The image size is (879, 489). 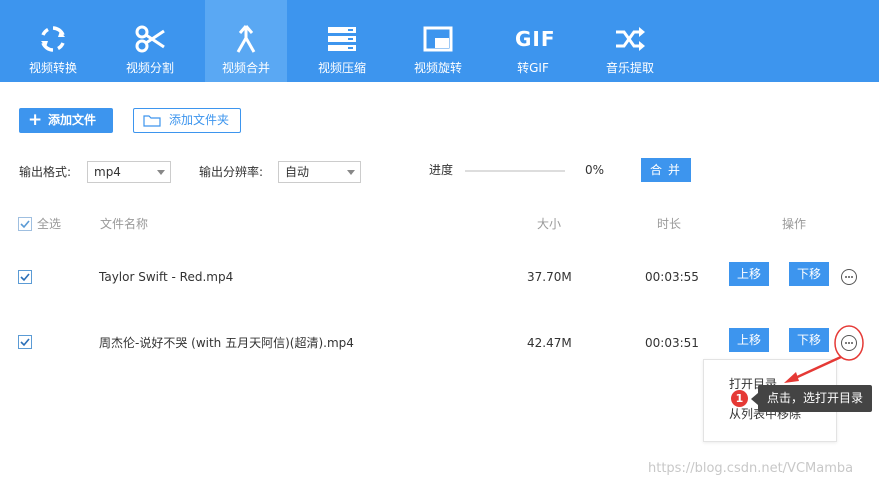 I want to click on output-resolution-select: 自动, so click(x=319, y=172).